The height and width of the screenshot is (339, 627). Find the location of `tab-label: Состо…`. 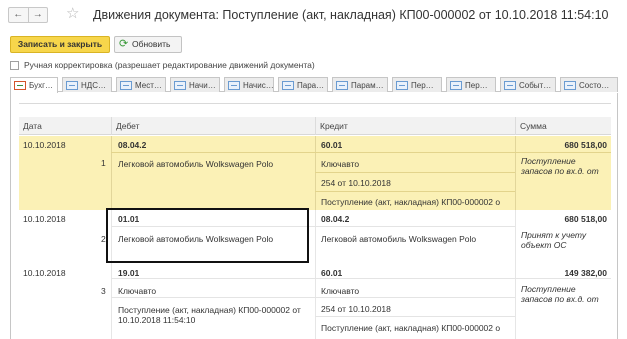

tab-label: Состо… is located at coordinates (594, 85).